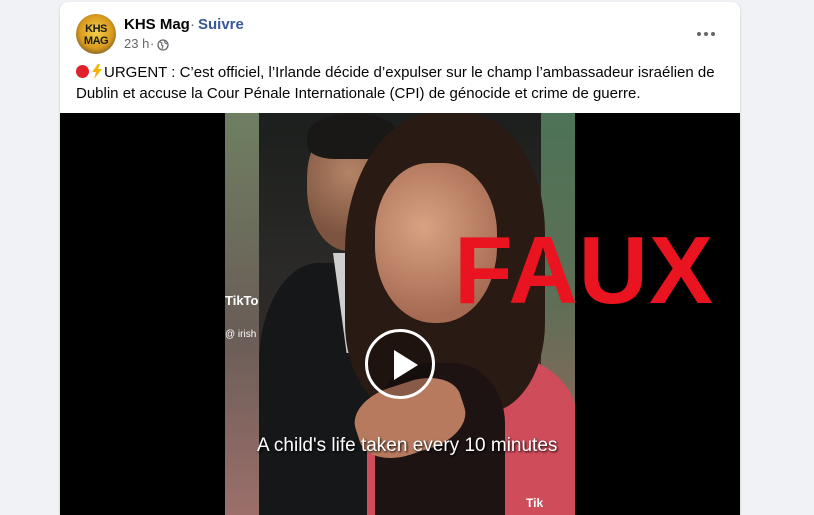 The height and width of the screenshot is (515, 814). What do you see at coordinates (242, 300) in the screenshot?
I see `tiktok-watermark: TikTo` at bounding box center [242, 300].